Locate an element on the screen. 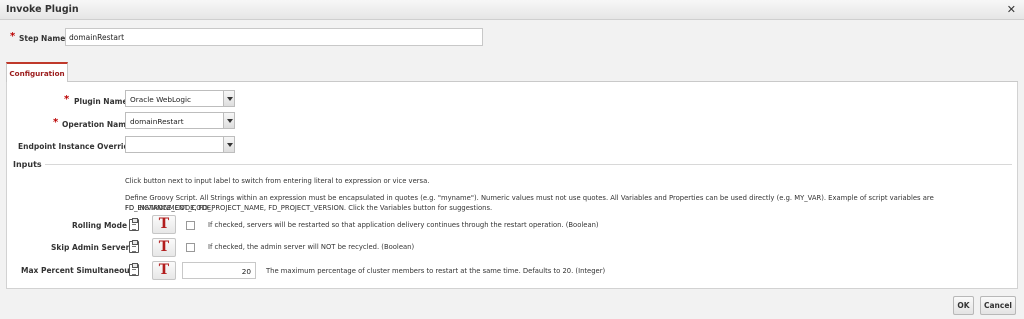 The width and height of the screenshot is (1024, 319). endpoint-override-label: Endpoint Instance Override is located at coordinates (76, 146).